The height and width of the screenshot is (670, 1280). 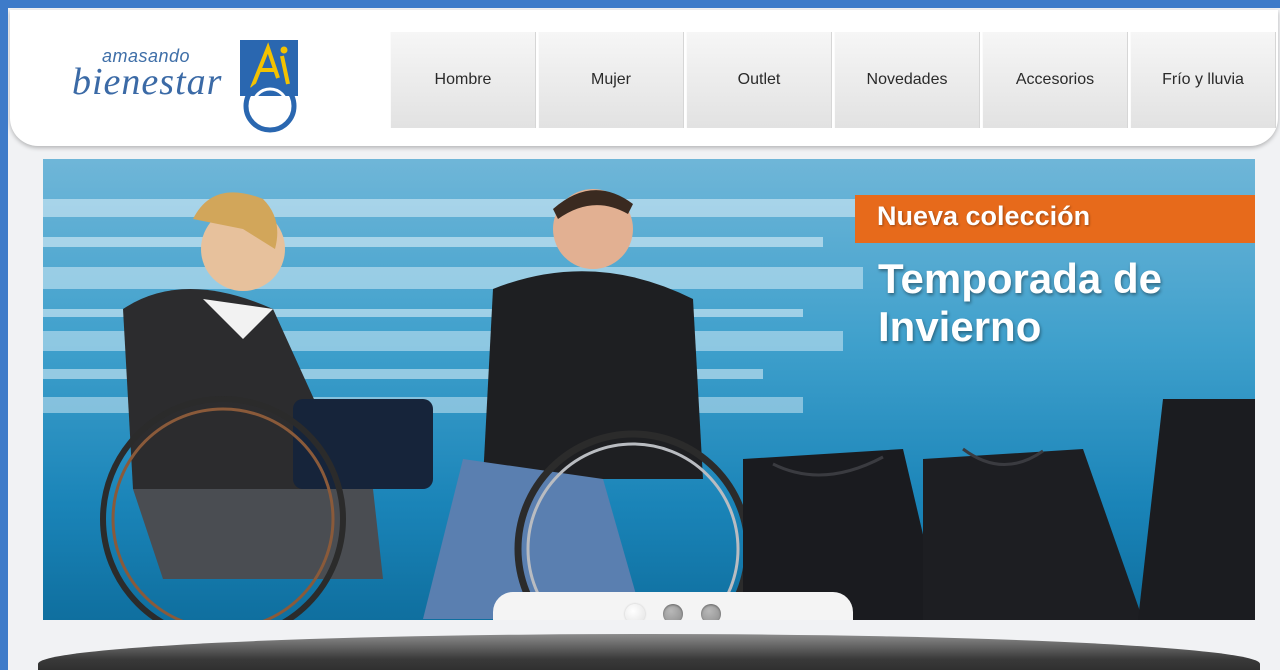 What do you see at coordinates (463, 80) in the screenshot?
I see `nav-item-hombre: Hombre` at bounding box center [463, 80].